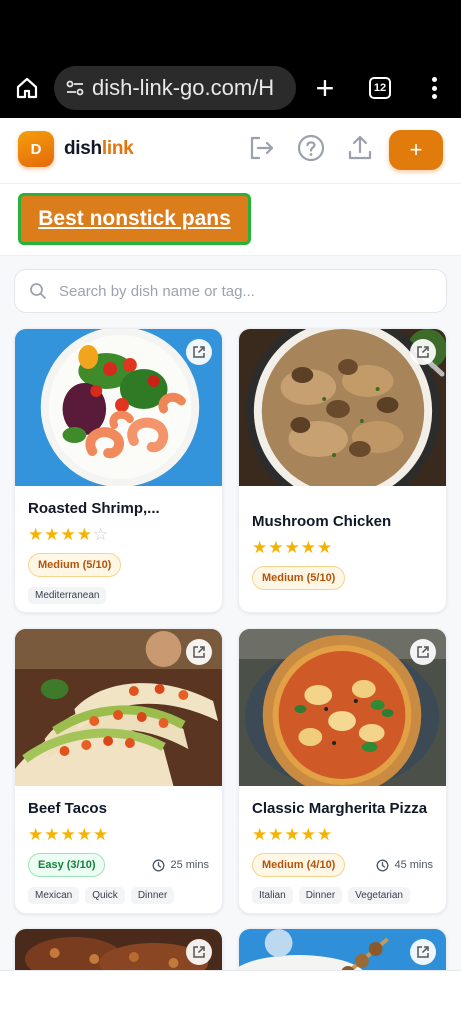 The image size is (461, 1024). Describe the element at coordinates (299, 865) in the screenshot. I see `difficulty-badge: Medium (4/10)` at that location.